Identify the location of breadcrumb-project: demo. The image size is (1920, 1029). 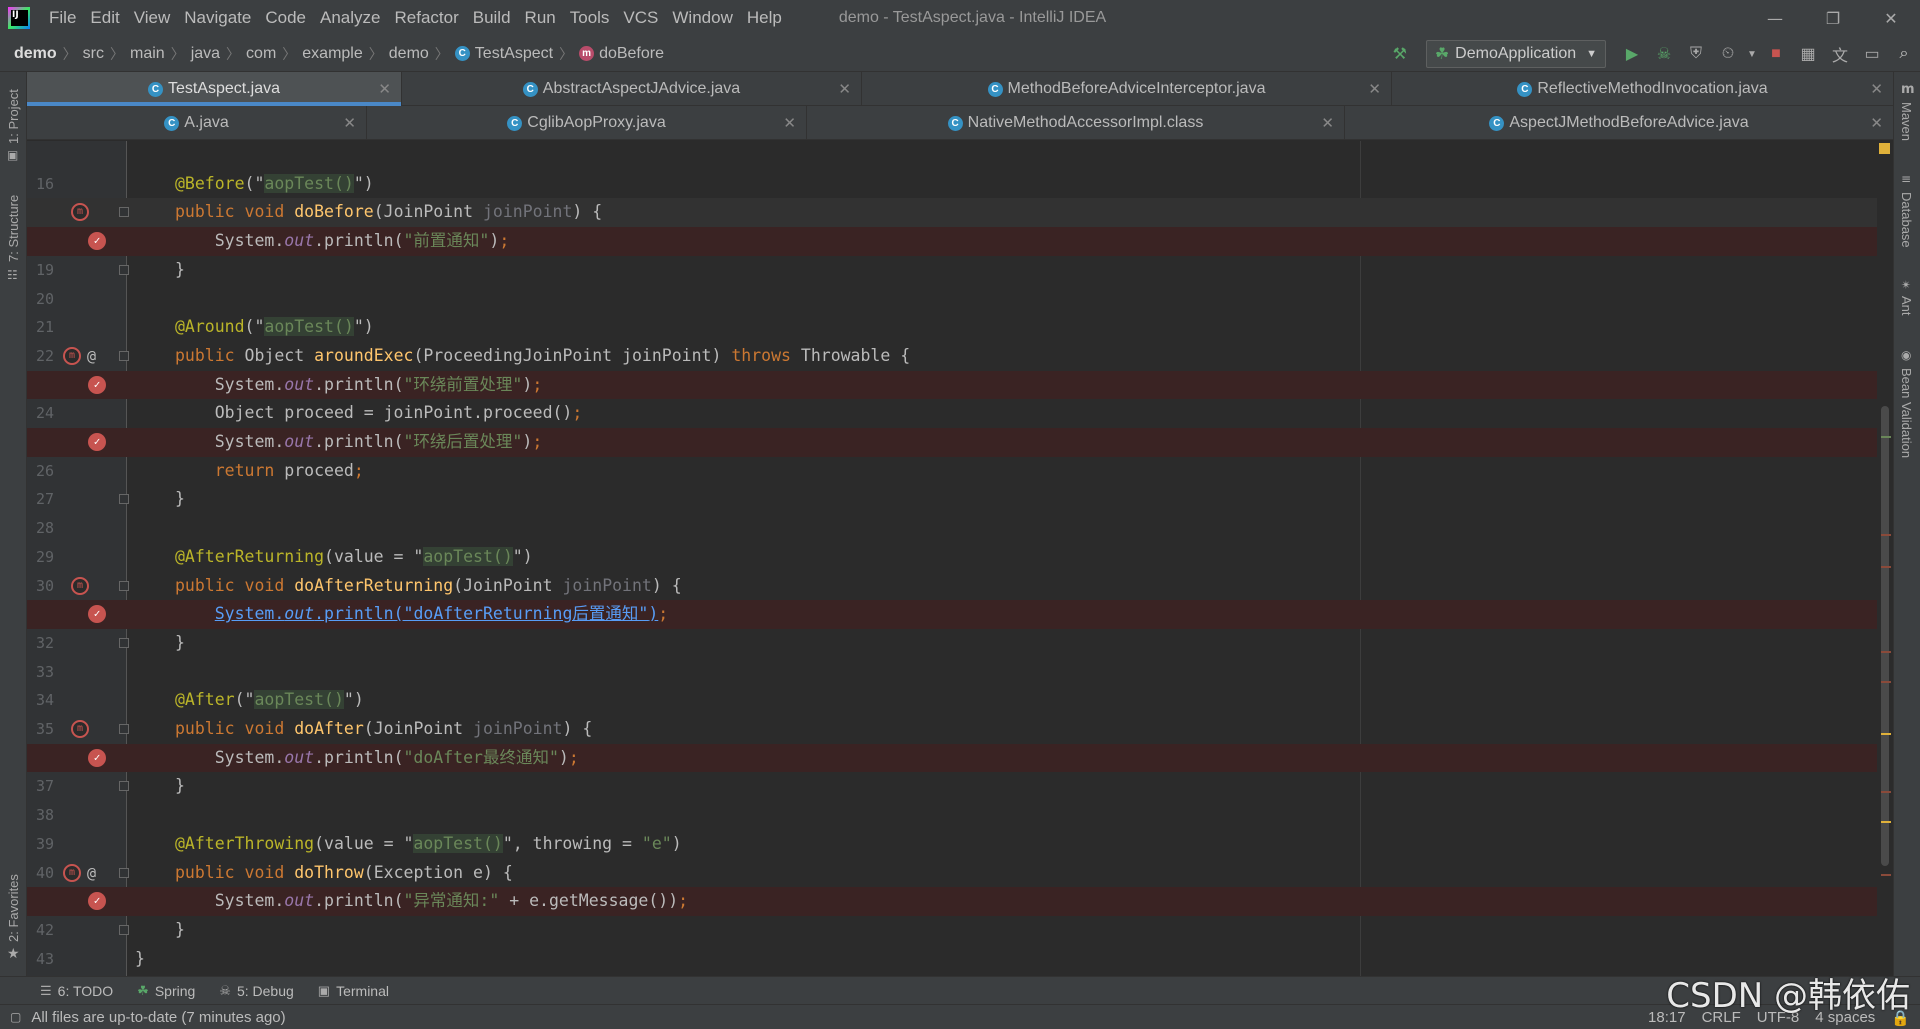
(31, 54).